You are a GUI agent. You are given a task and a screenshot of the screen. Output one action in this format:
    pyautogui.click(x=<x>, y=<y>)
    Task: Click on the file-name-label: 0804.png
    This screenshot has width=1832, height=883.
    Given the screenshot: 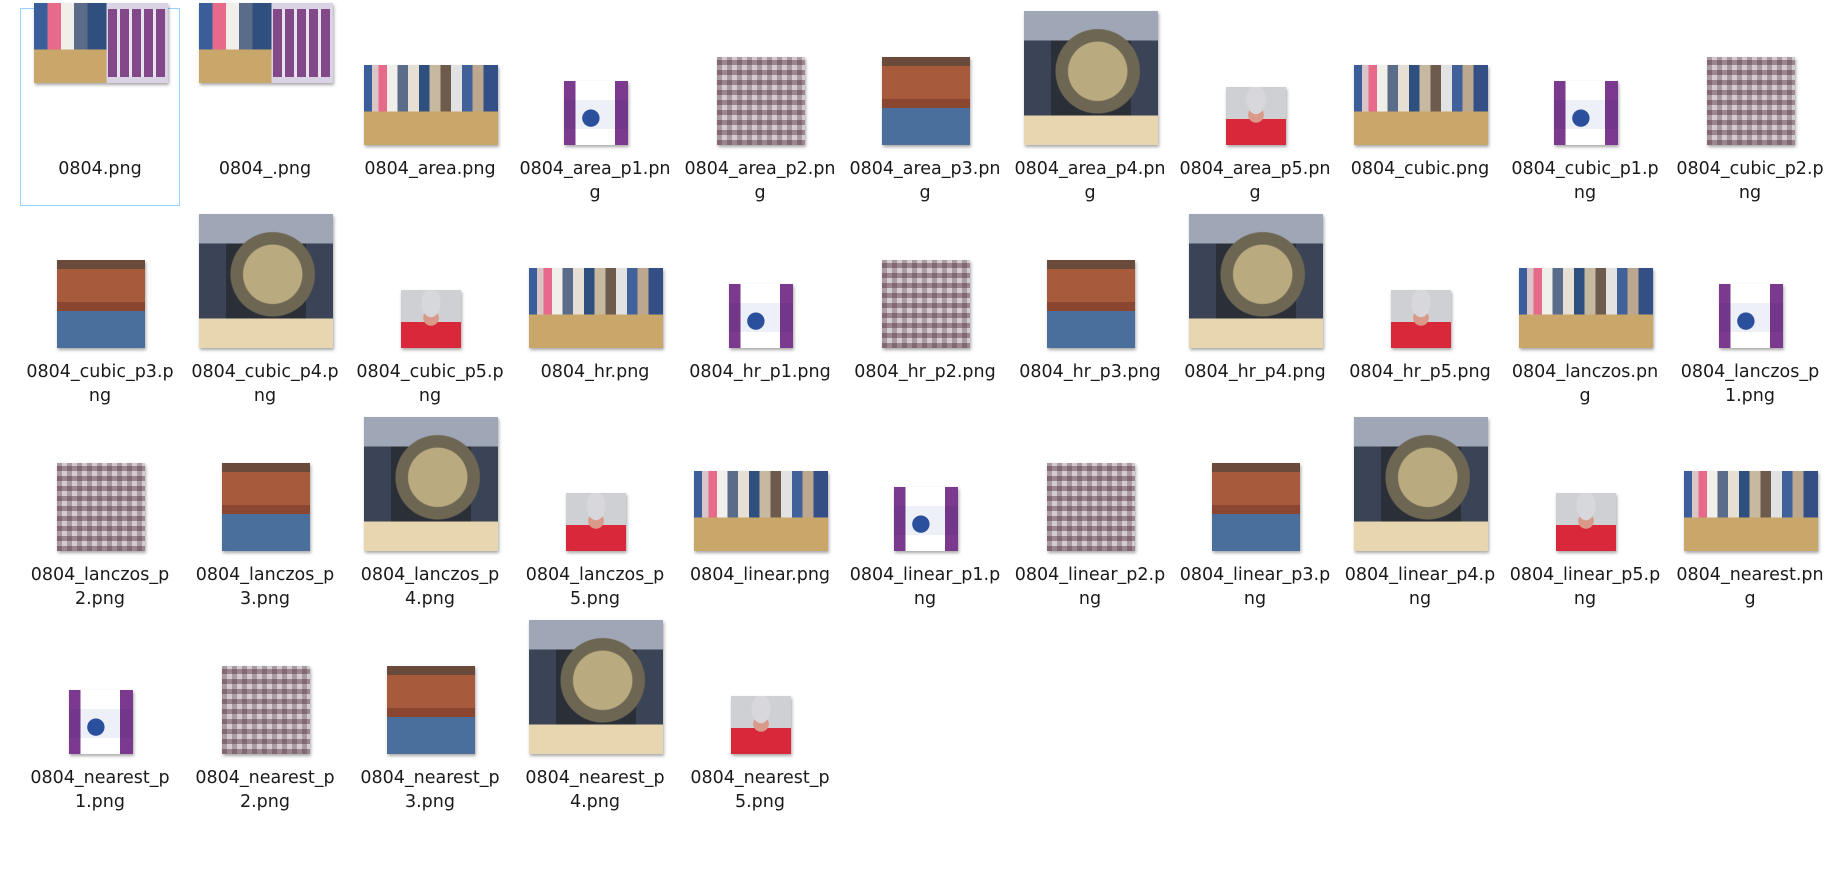 What is the action you would take?
    pyautogui.click(x=100, y=169)
    